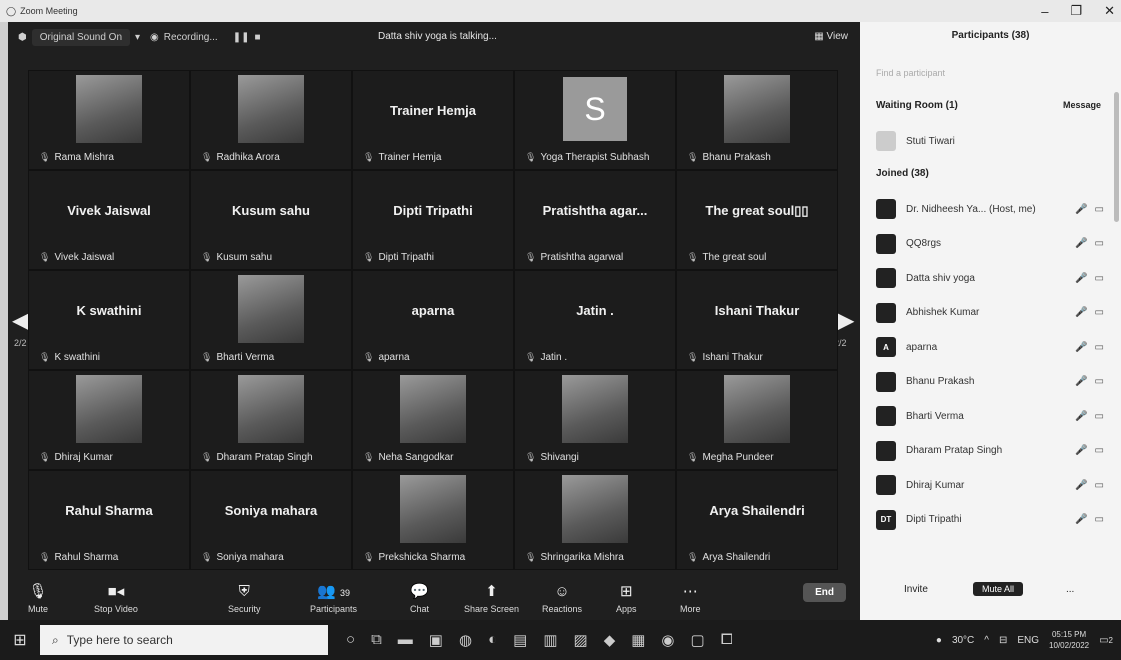 This screenshot has height=660, width=1121. I want to click on share-screen-icon: ⬆, so click(491, 591).